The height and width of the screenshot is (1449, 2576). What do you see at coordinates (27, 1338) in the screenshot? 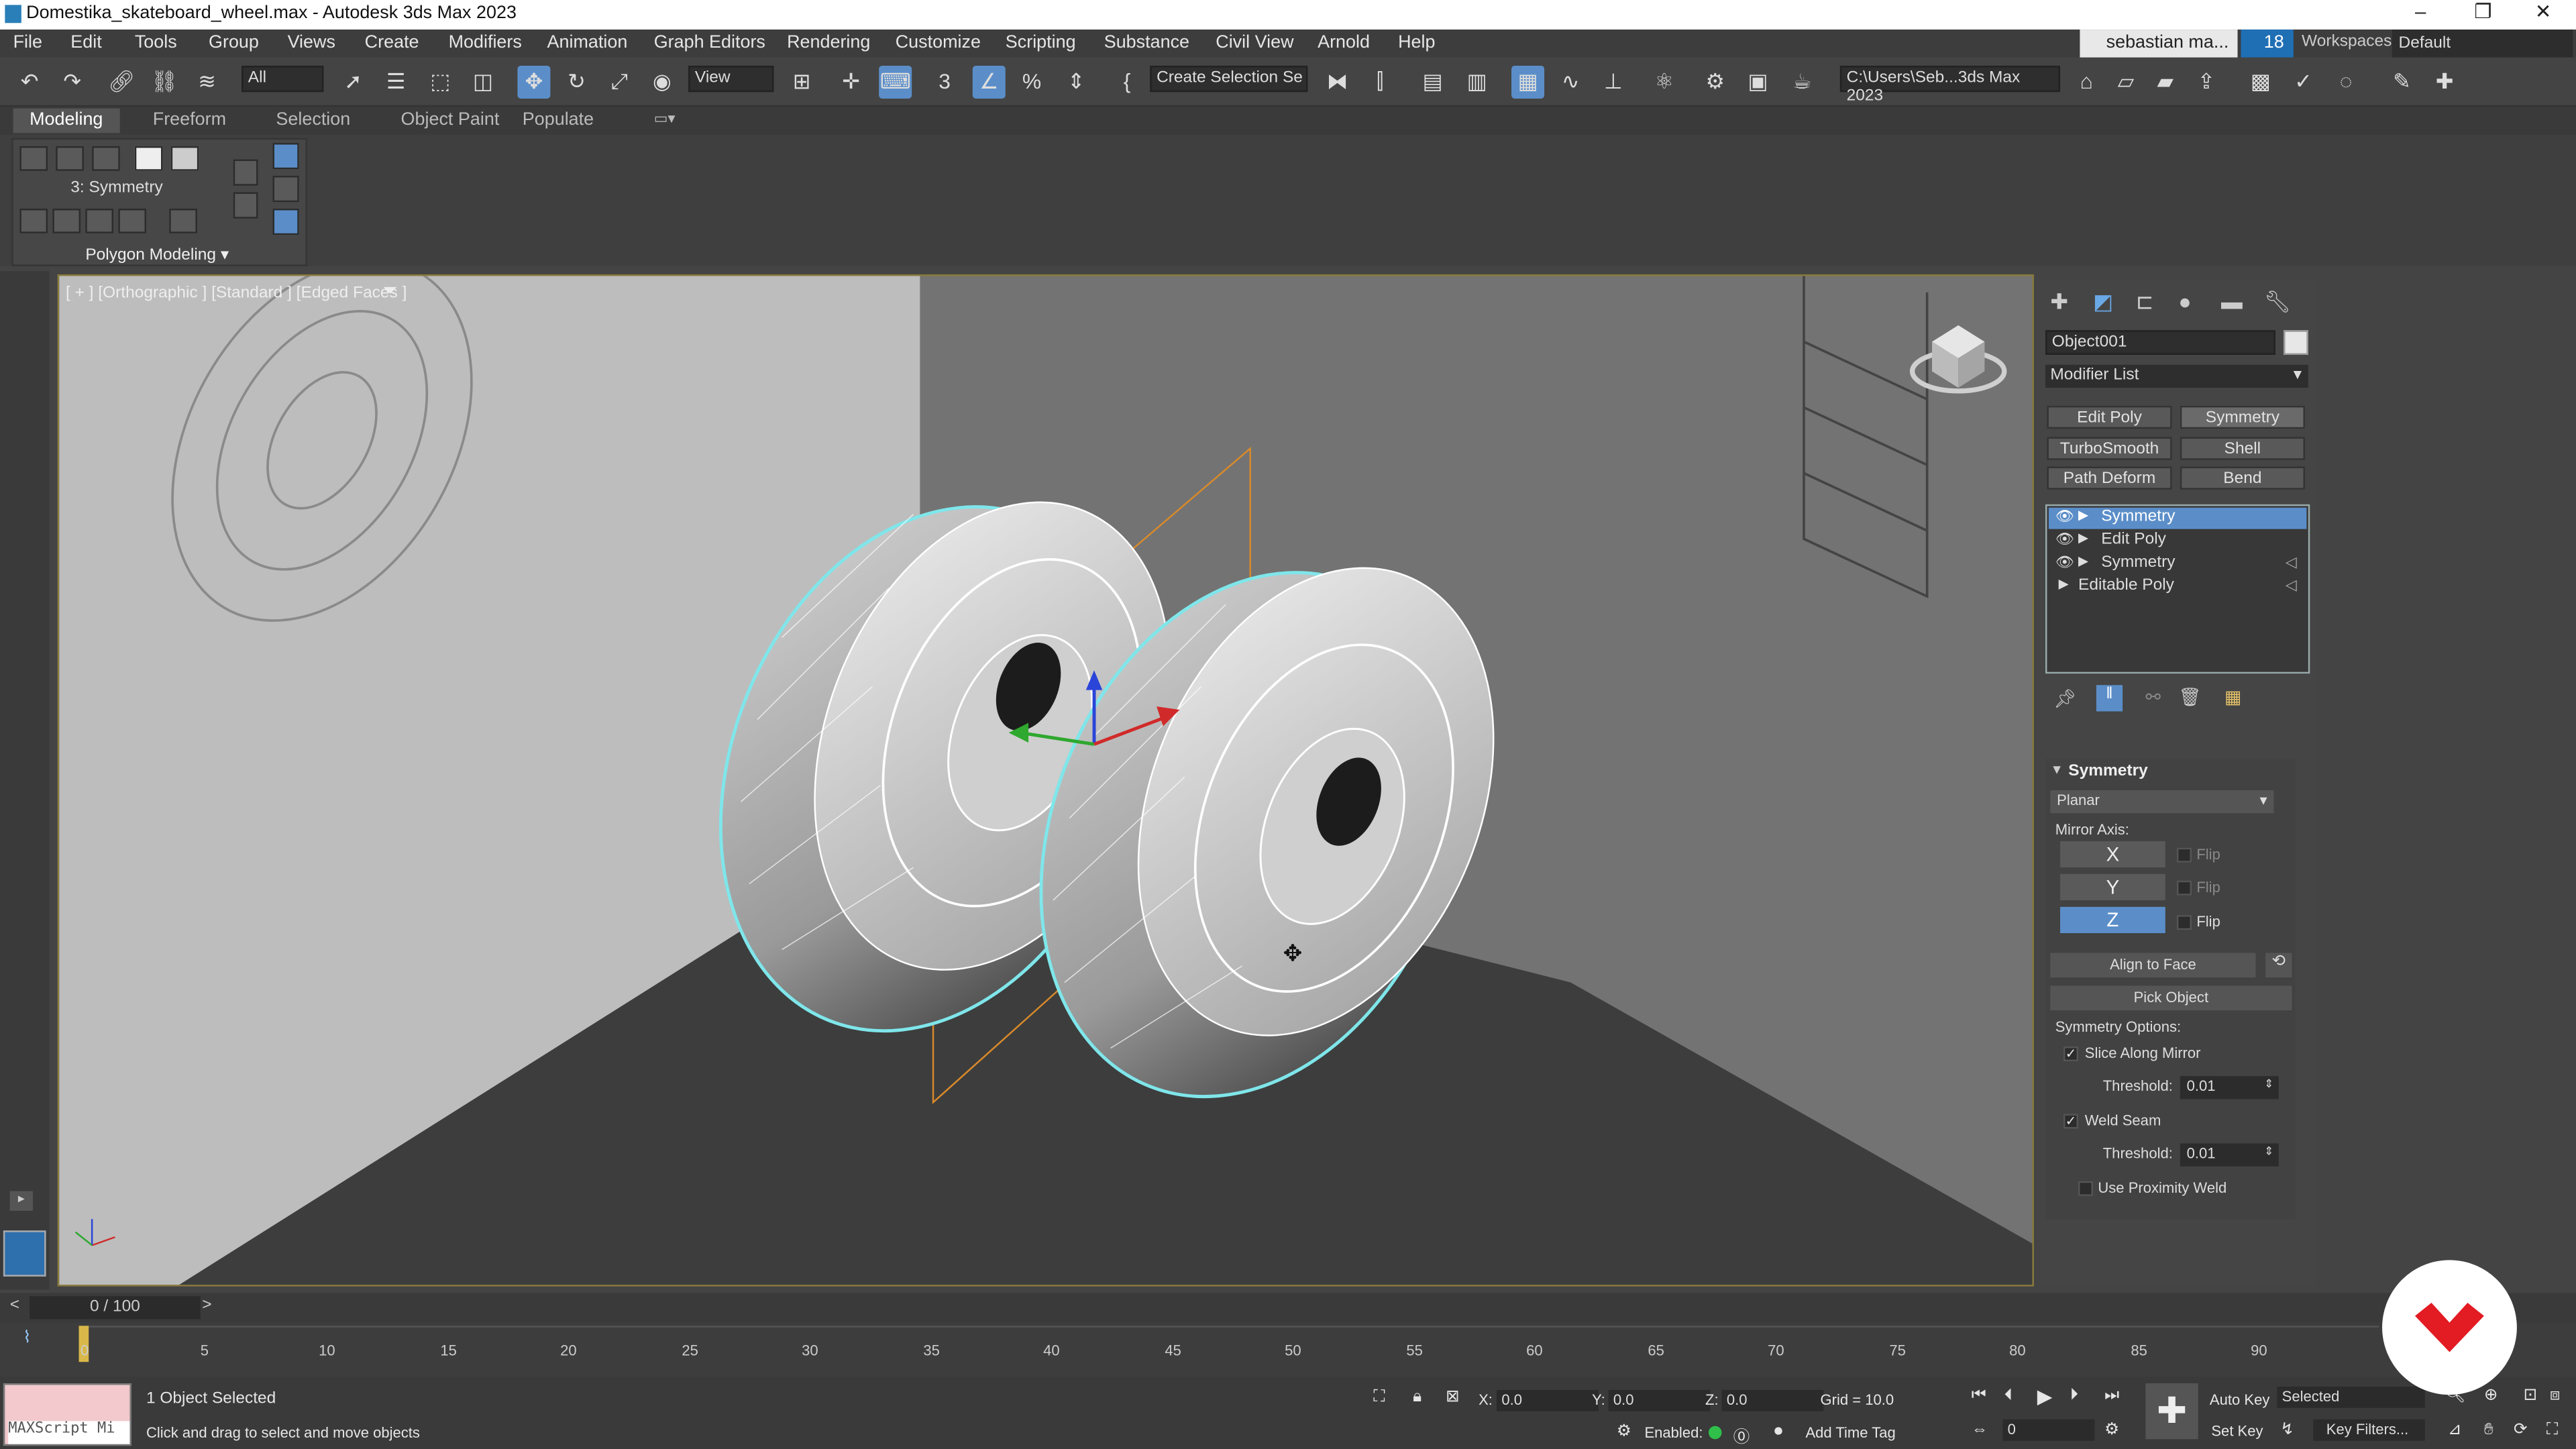
I see `mini-curve-editor-icon: ⌇` at bounding box center [27, 1338].